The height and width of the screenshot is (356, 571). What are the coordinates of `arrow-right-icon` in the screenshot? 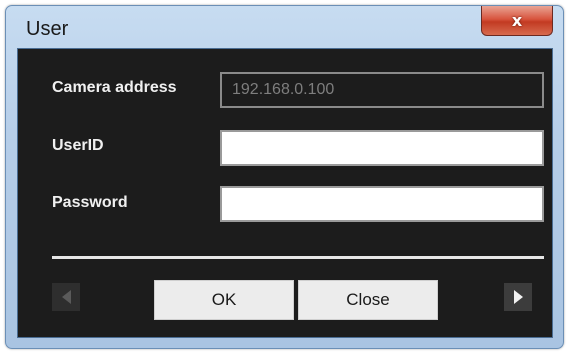 It's located at (518, 297).